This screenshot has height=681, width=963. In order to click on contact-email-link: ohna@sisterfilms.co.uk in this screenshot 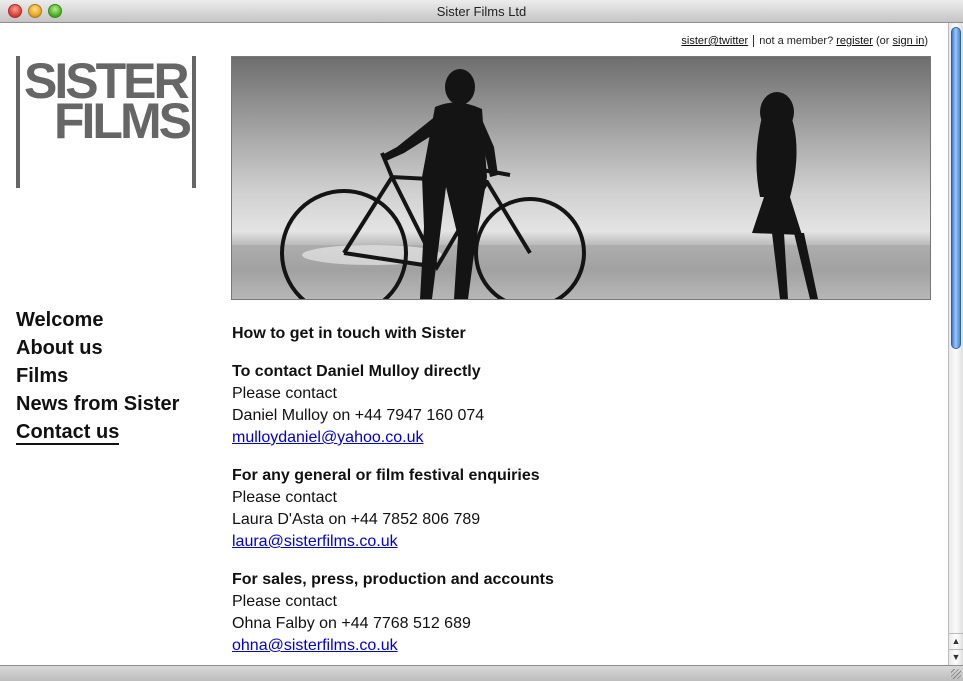, I will do `click(315, 645)`.